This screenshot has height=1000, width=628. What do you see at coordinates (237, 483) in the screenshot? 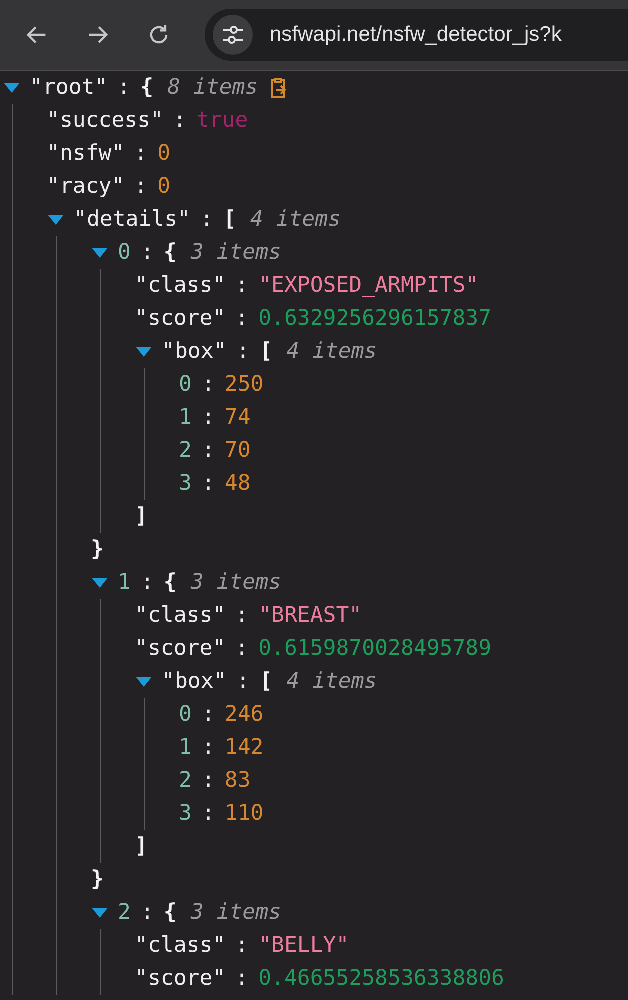
I see `json-value: 48` at bounding box center [237, 483].